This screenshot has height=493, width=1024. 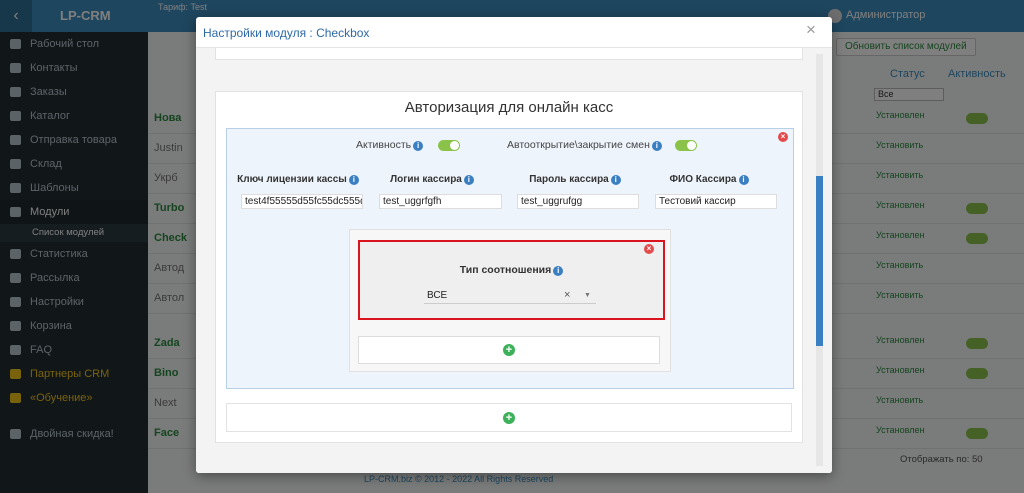 I want to click on relation-rules-card: × Тип соотношения i ВСЕ × ▼ +, so click(x=510, y=300).